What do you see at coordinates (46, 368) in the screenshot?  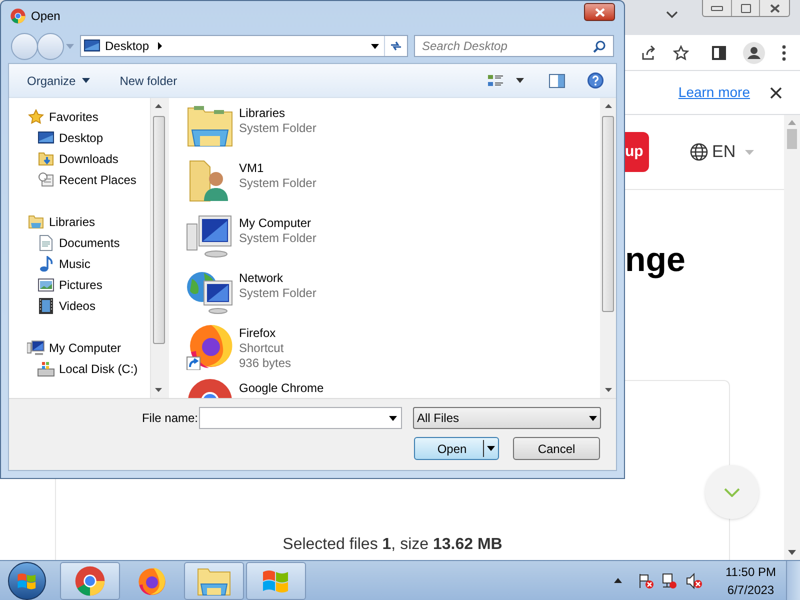 I see `drive-icon` at bounding box center [46, 368].